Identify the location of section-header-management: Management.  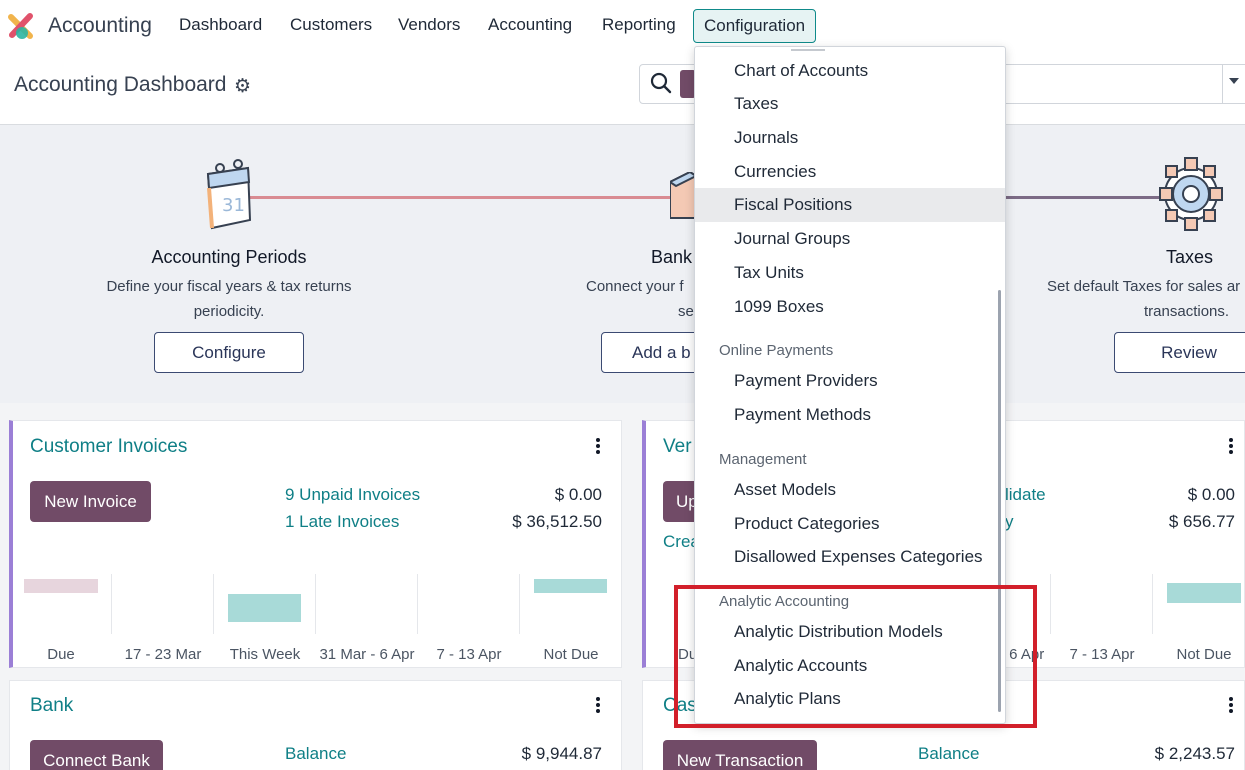
(763, 459).